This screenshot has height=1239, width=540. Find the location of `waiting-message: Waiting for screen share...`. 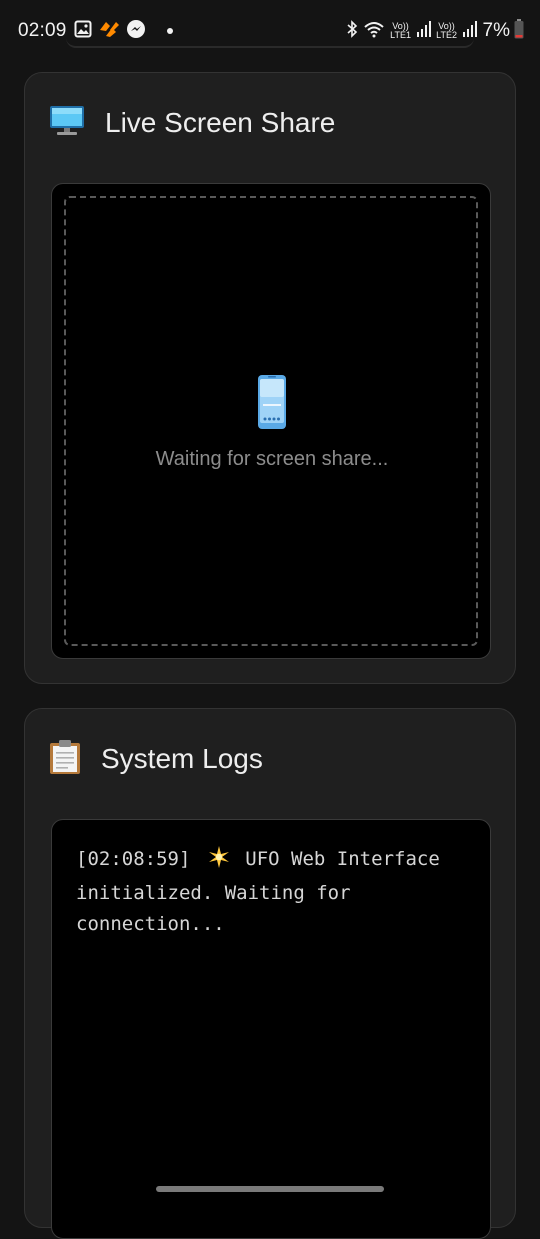

waiting-message: Waiting for screen share... is located at coordinates (272, 459).